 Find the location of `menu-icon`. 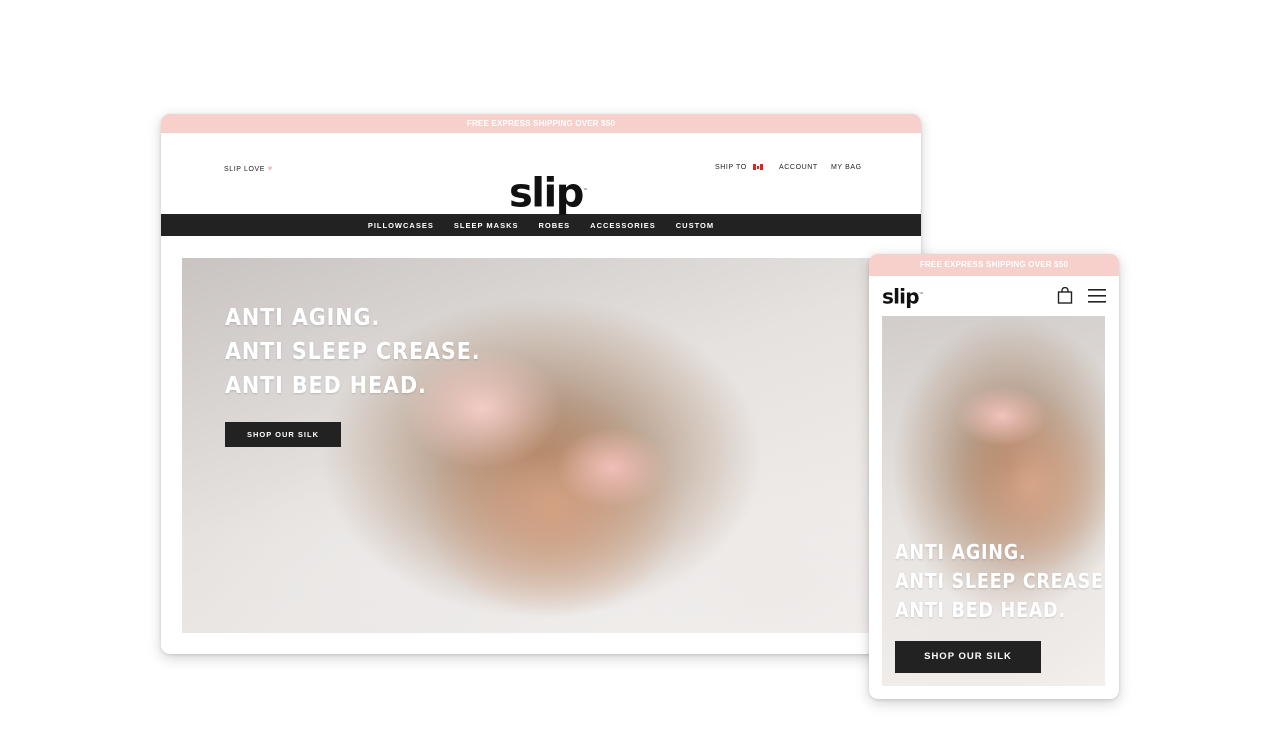

menu-icon is located at coordinates (1097, 296).